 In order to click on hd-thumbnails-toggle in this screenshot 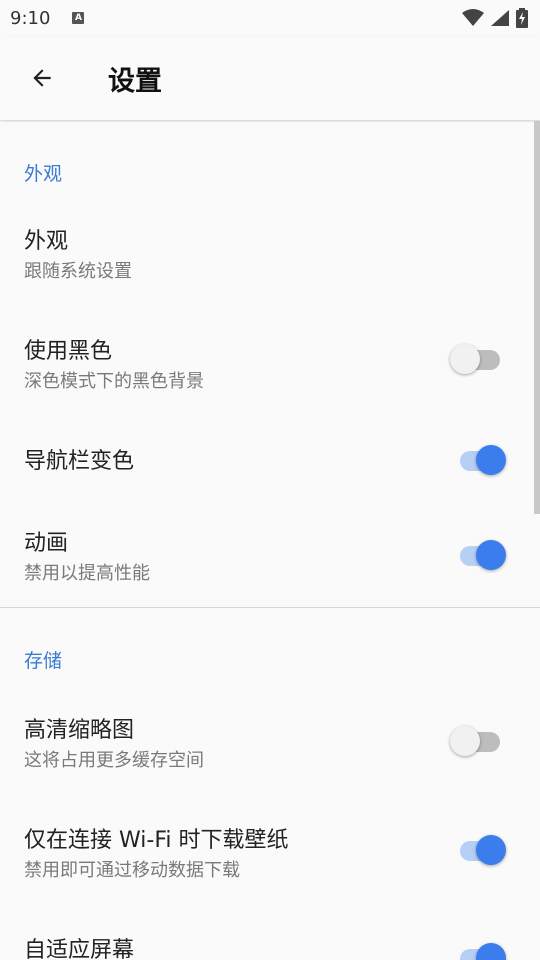, I will do `click(481, 739)`.